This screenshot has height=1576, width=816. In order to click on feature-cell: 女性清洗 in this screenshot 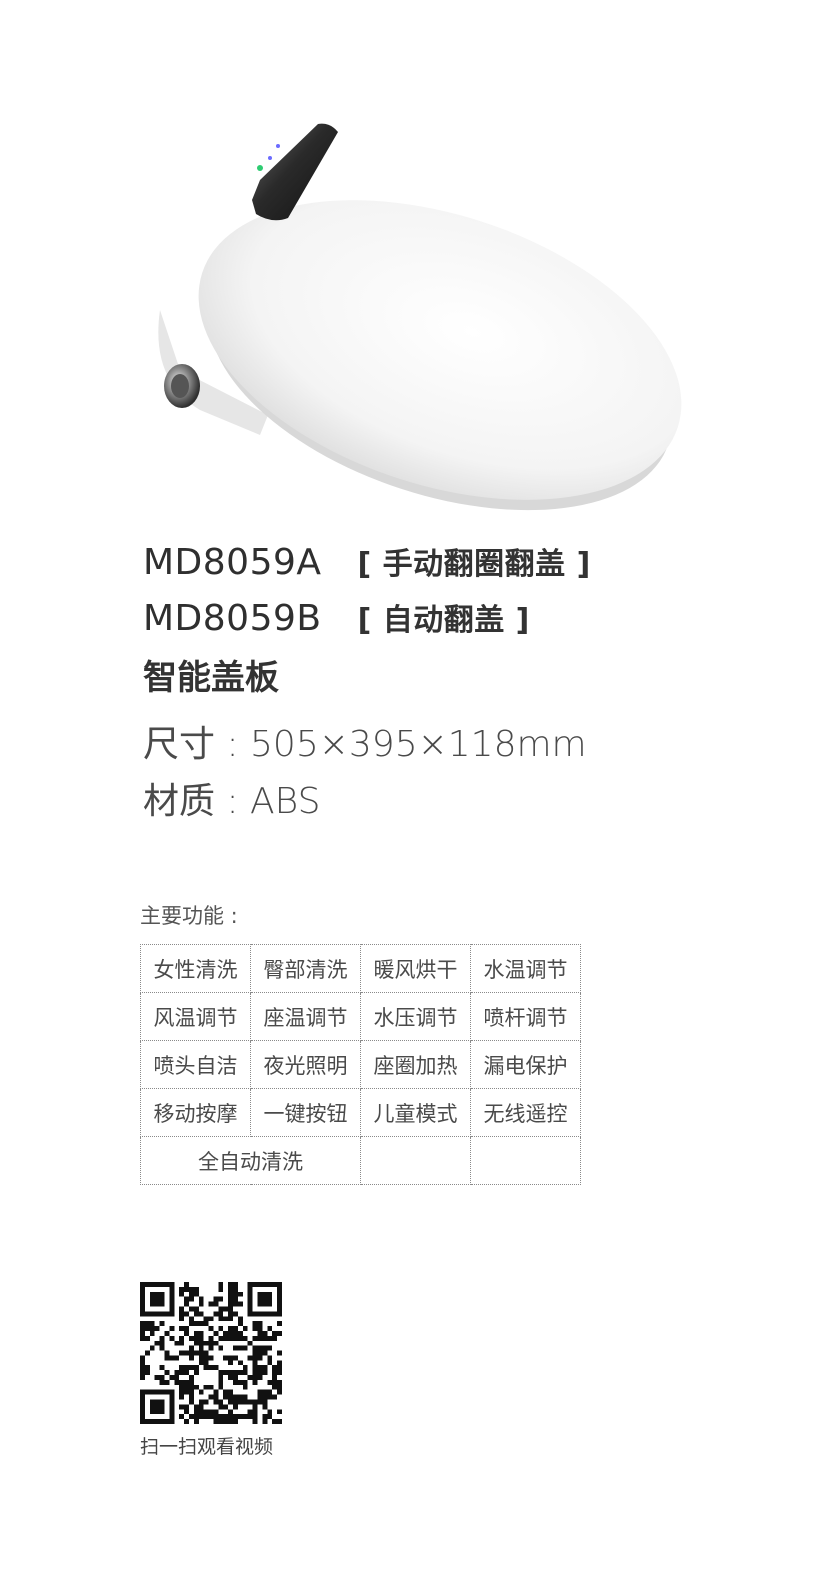, I will do `click(195, 968)`.